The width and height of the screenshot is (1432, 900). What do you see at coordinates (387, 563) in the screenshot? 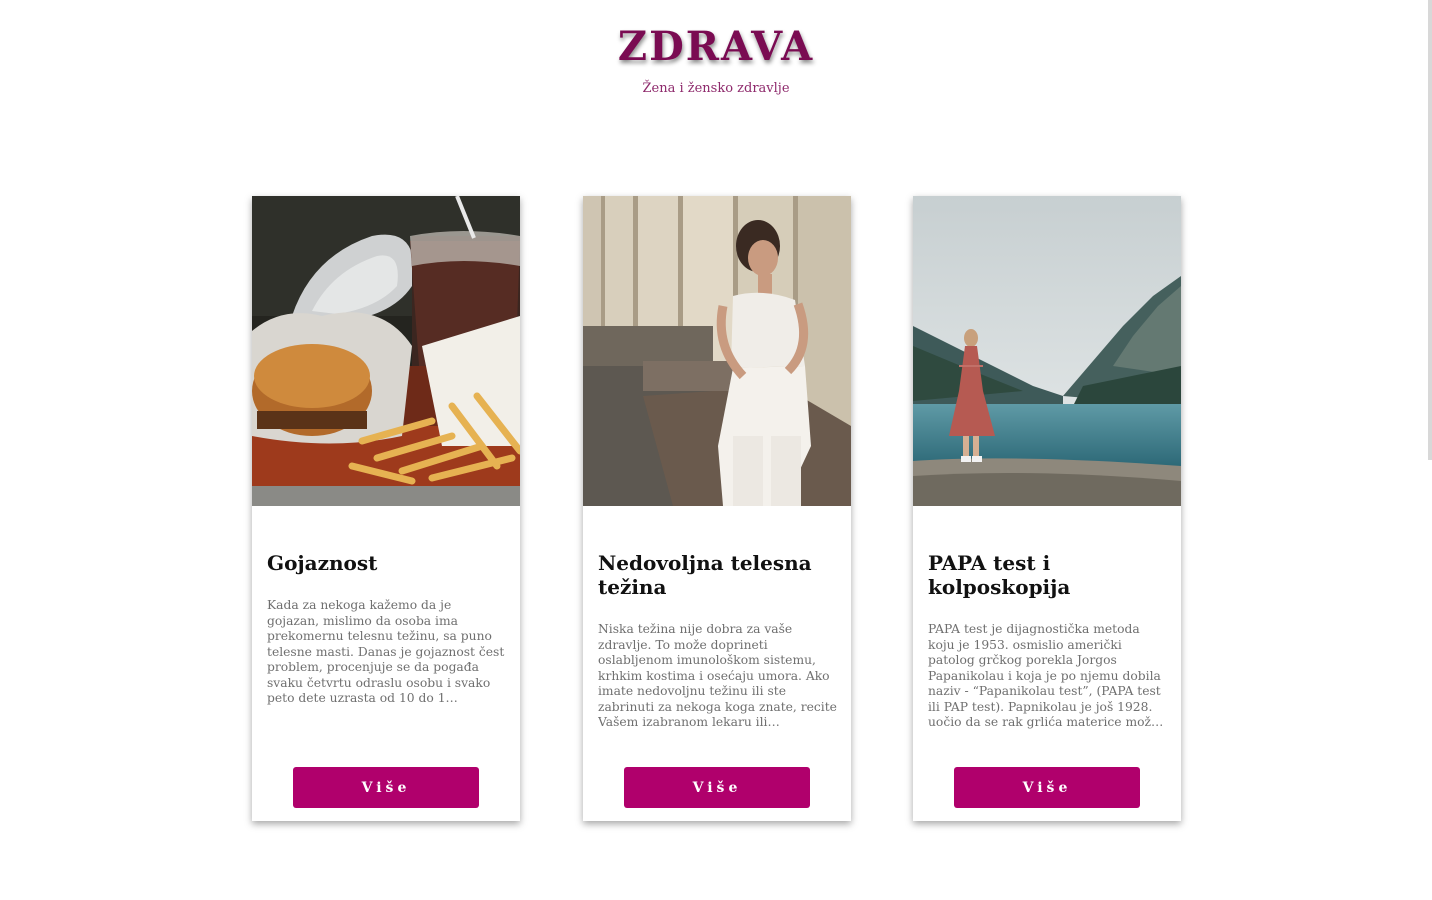
I see `card-title: Gojaznost` at bounding box center [387, 563].